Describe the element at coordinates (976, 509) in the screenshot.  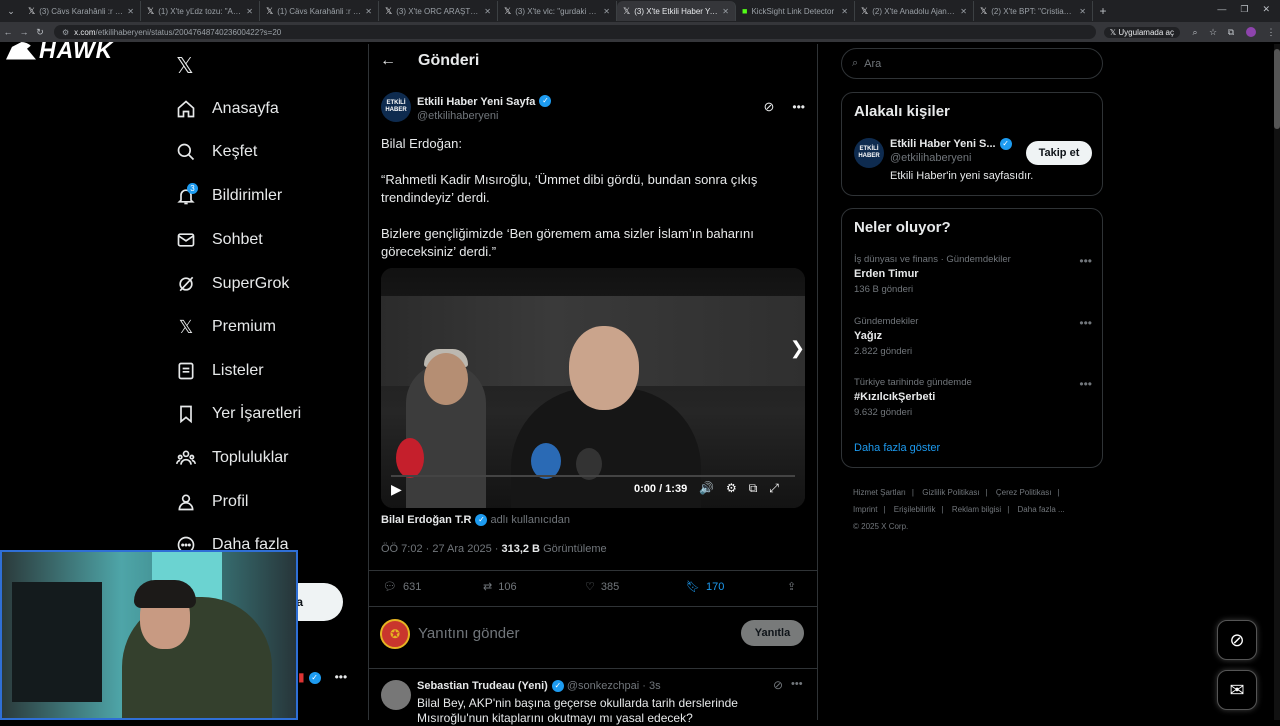
I see `footer-link: Reklam bilgisi` at that location.